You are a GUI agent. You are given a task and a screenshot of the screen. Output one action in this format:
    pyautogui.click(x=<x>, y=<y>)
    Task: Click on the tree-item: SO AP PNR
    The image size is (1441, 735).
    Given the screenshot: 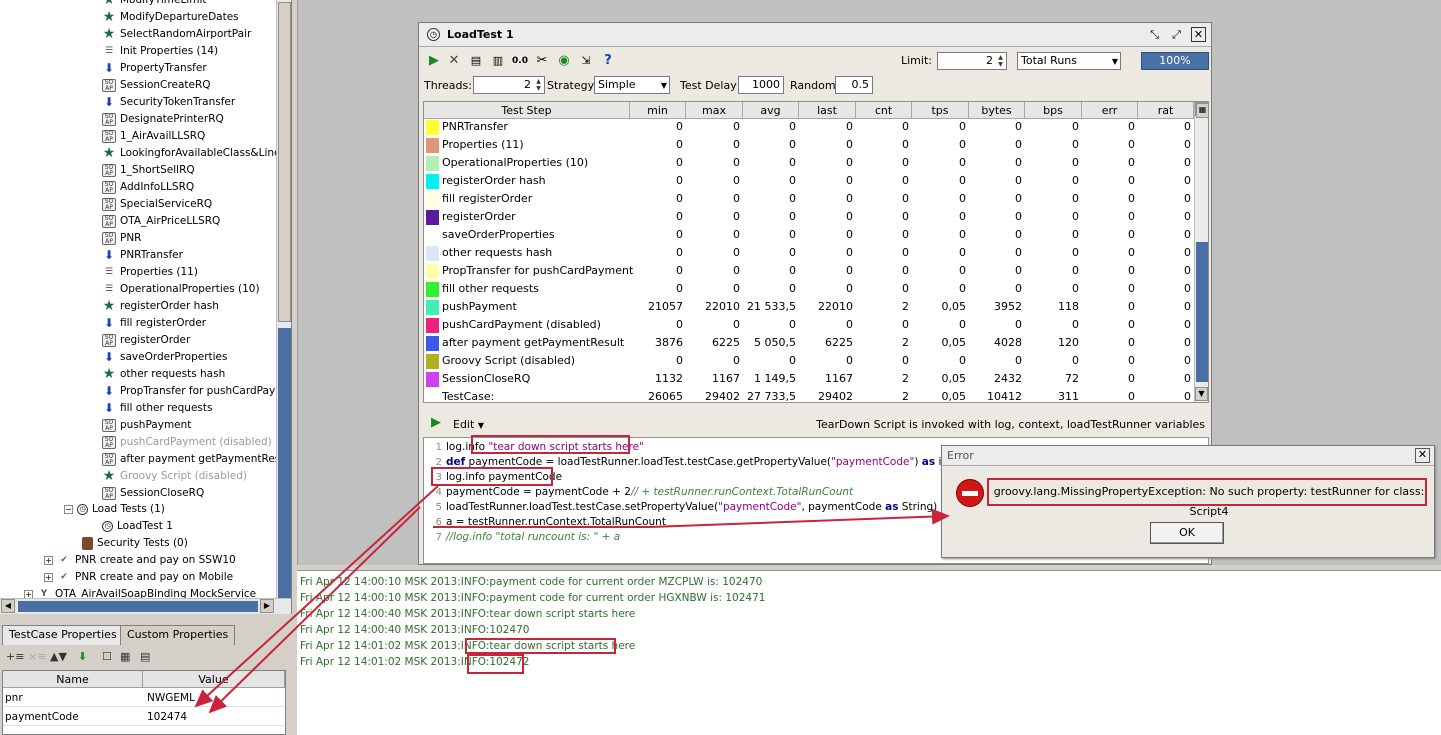 What is the action you would take?
    pyautogui.click(x=121, y=238)
    